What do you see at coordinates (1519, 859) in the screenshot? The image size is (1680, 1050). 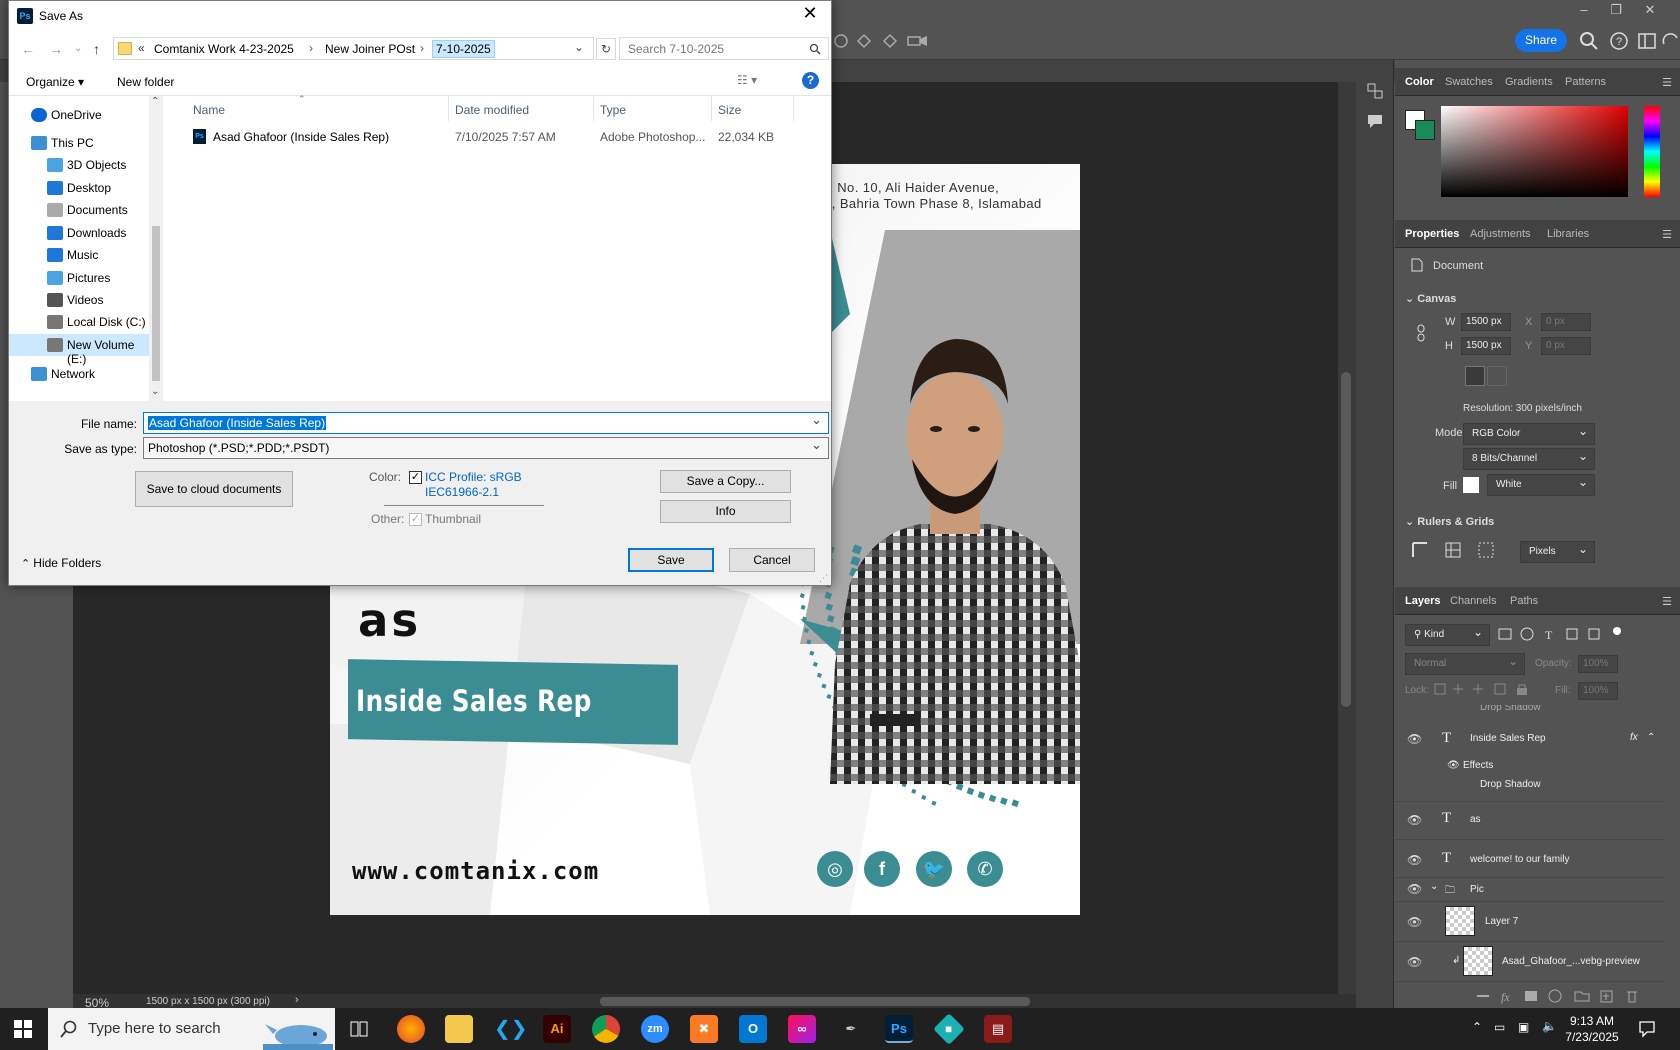 I see `layer-name: welcome! to our family` at bounding box center [1519, 859].